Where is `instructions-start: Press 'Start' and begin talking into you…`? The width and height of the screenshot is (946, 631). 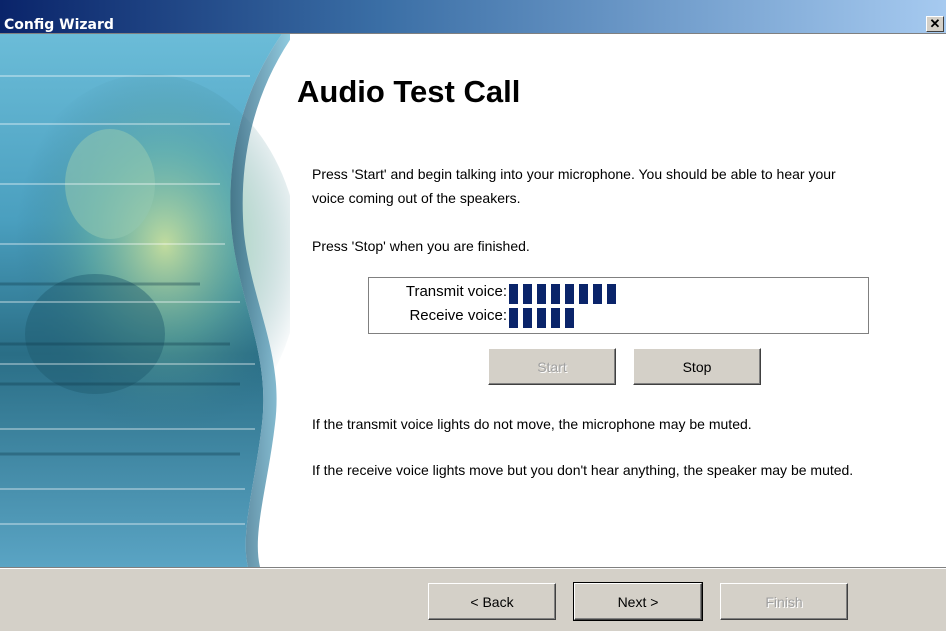
instructions-start: Press 'Start' and begin talking into you… is located at coordinates (574, 186).